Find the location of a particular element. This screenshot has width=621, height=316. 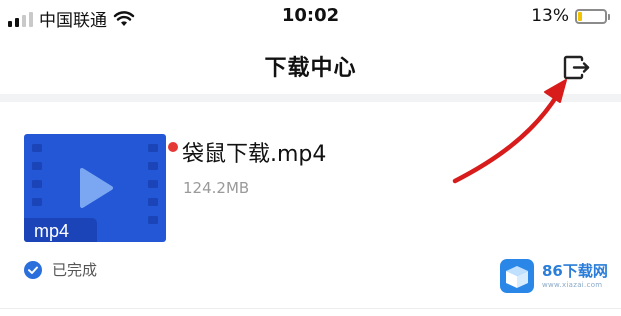

watermark-brand: 86下载网 is located at coordinates (575, 271).